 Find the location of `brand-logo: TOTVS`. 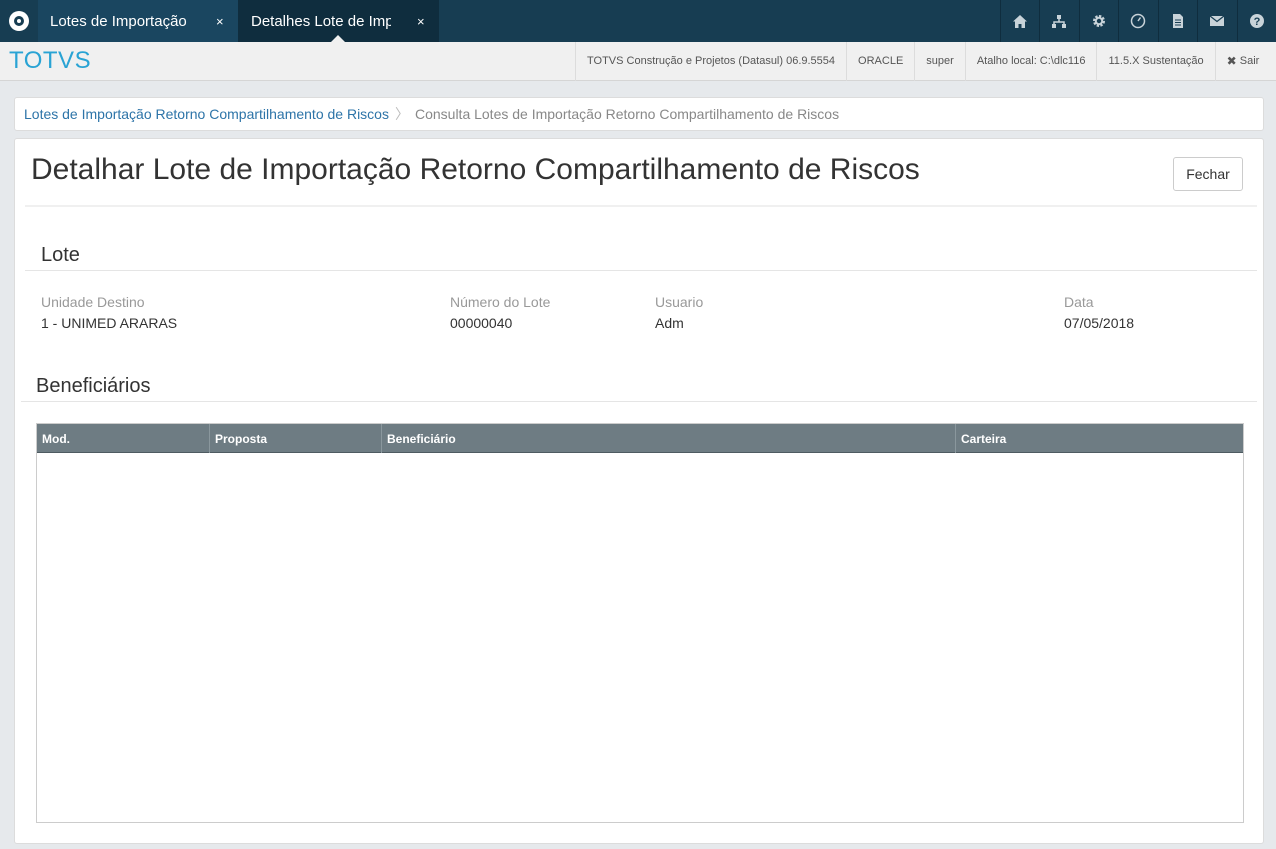

brand-logo: TOTVS is located at coordinates (50, 60).